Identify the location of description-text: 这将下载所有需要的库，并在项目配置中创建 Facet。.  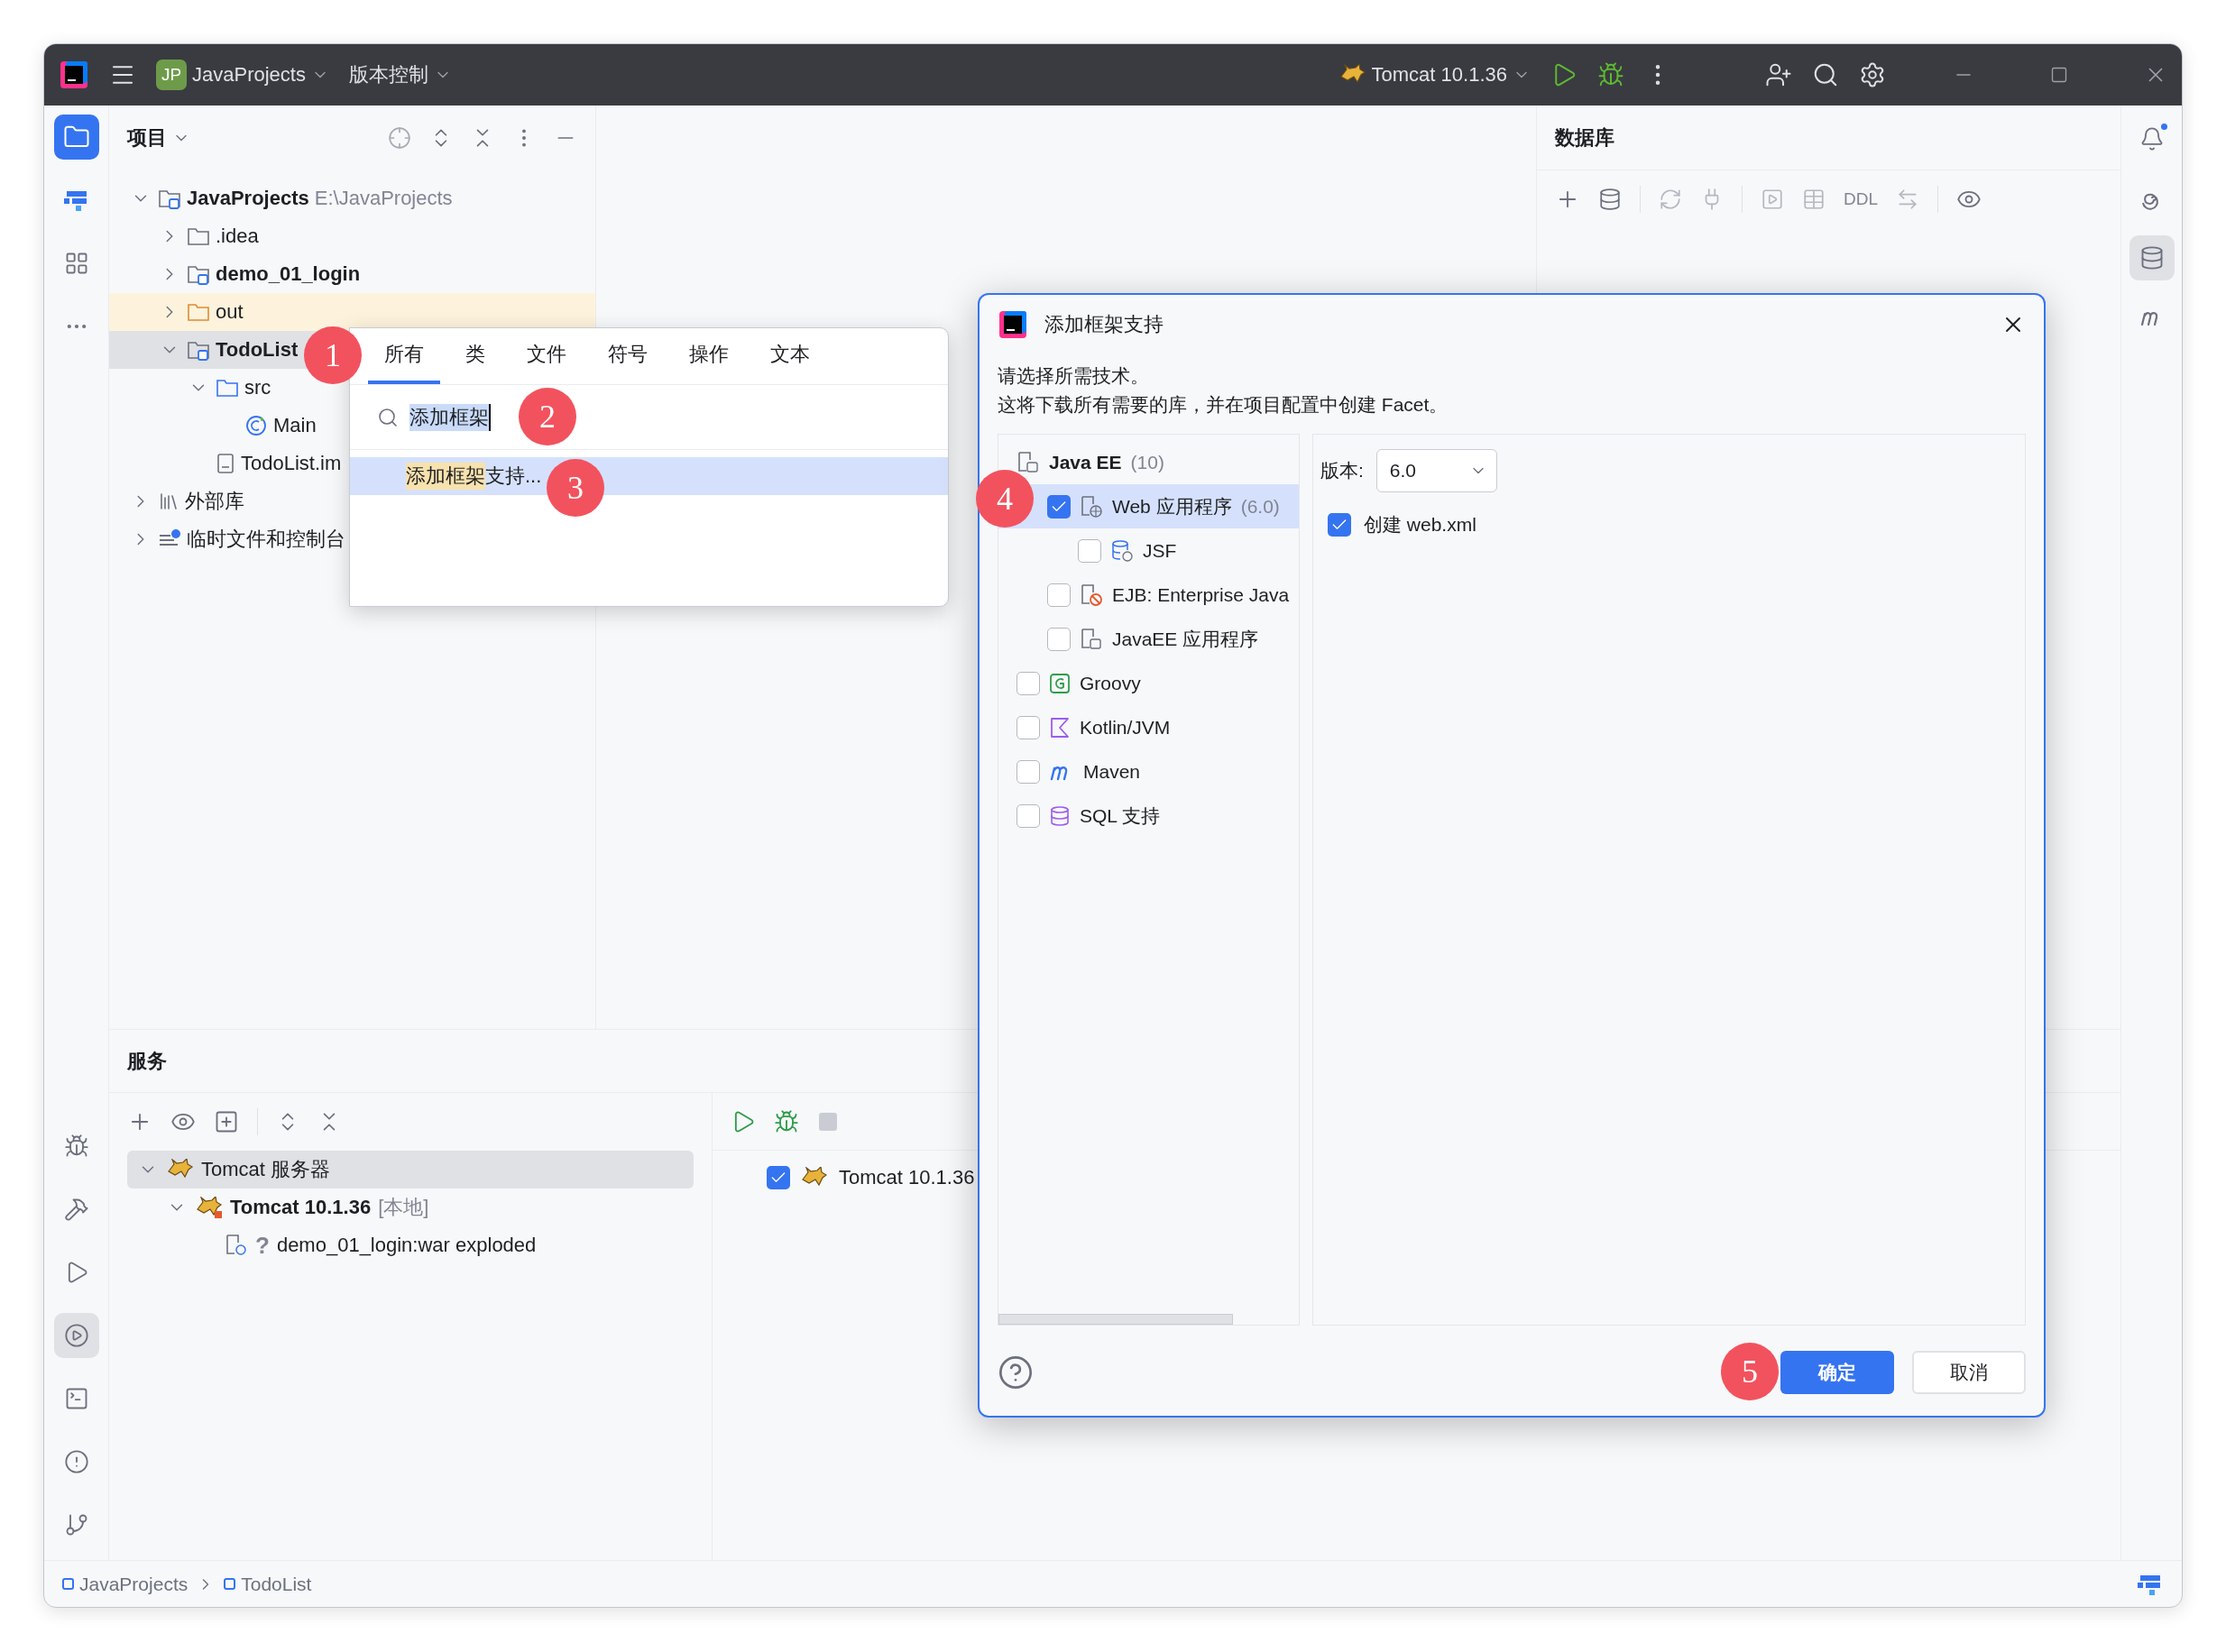
(1223, 405).